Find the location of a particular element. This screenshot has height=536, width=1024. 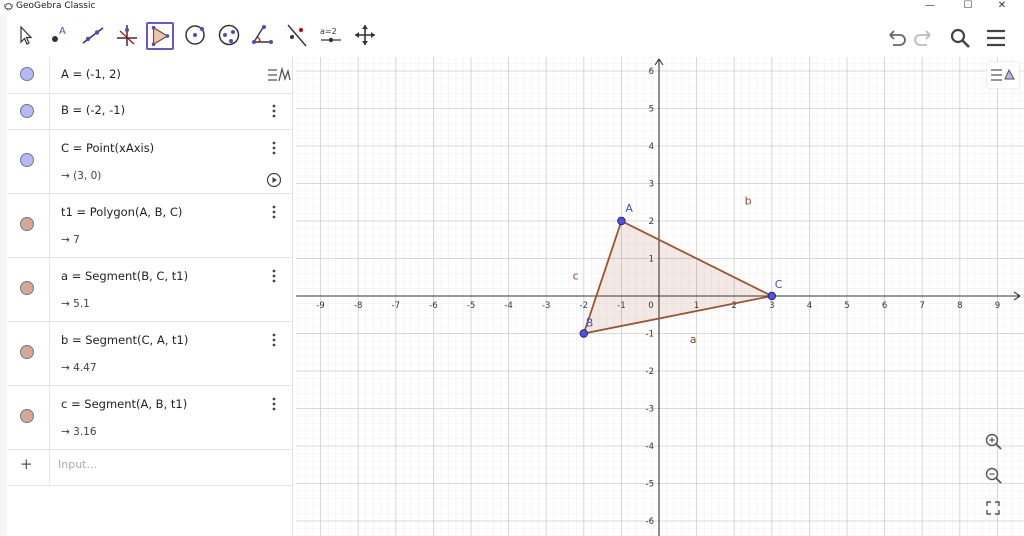

y-tick-label: -1 is located at coordinates (650, 335).